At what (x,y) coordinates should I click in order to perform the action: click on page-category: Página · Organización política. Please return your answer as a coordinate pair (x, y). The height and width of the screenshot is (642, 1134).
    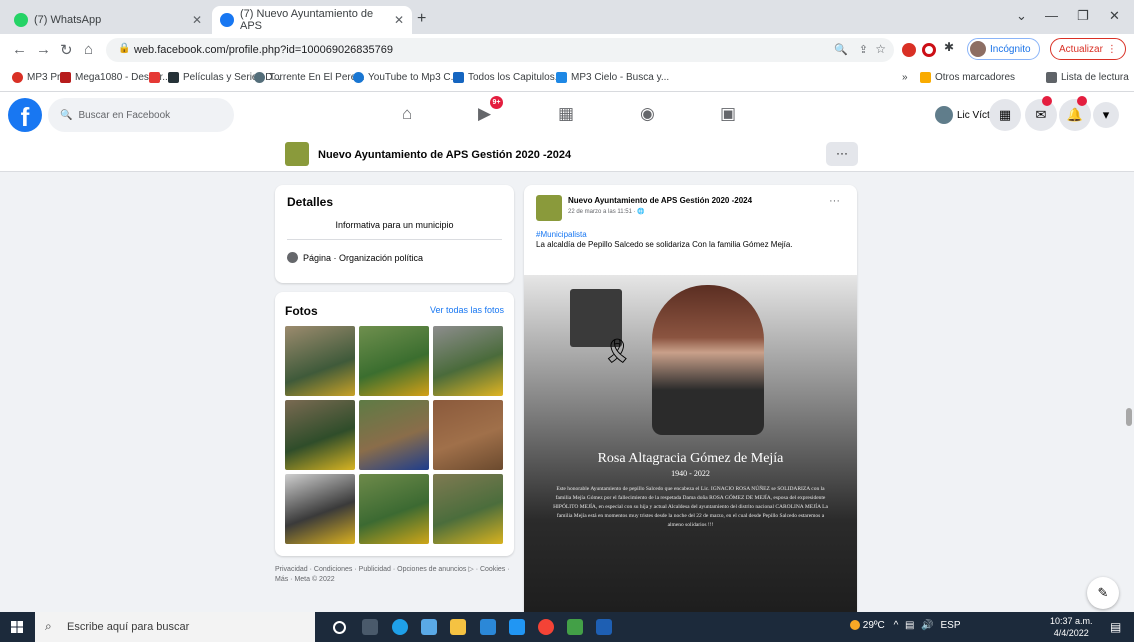
    Looking at the image, I should click on (363, 258).